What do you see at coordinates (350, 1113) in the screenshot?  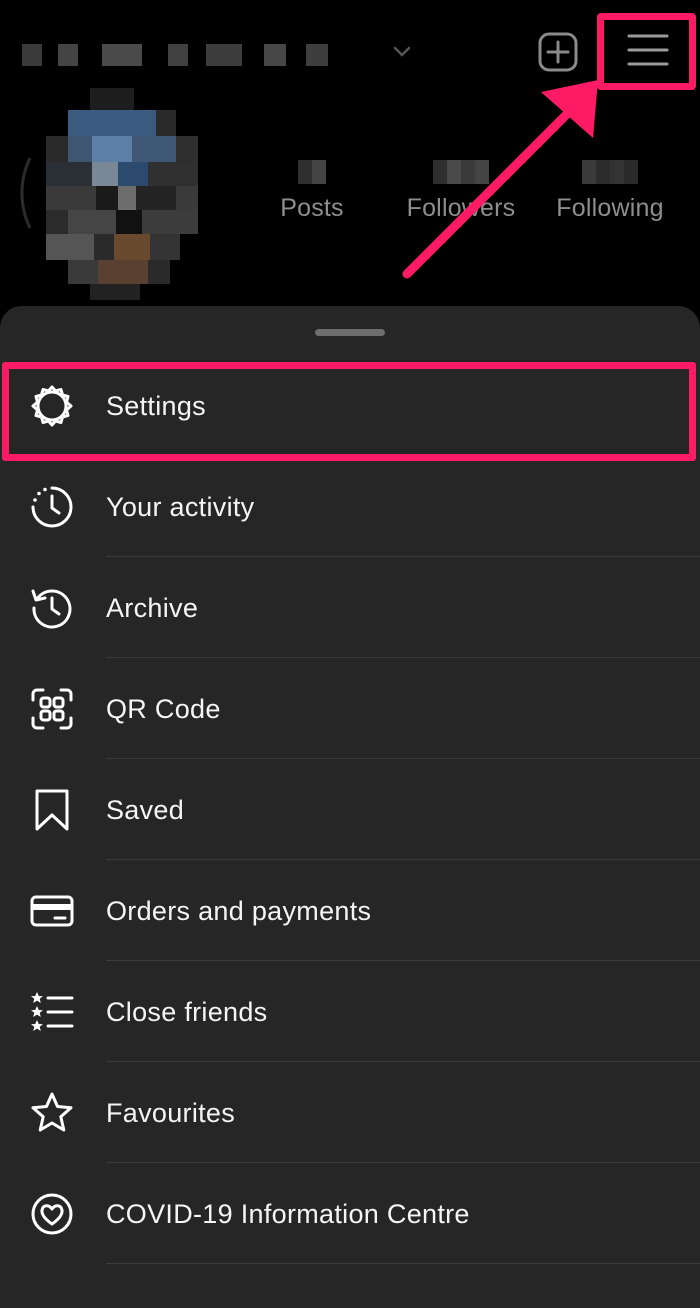 I see `menu-item-favourites: Favourites` at bounding box center [350, 1113].